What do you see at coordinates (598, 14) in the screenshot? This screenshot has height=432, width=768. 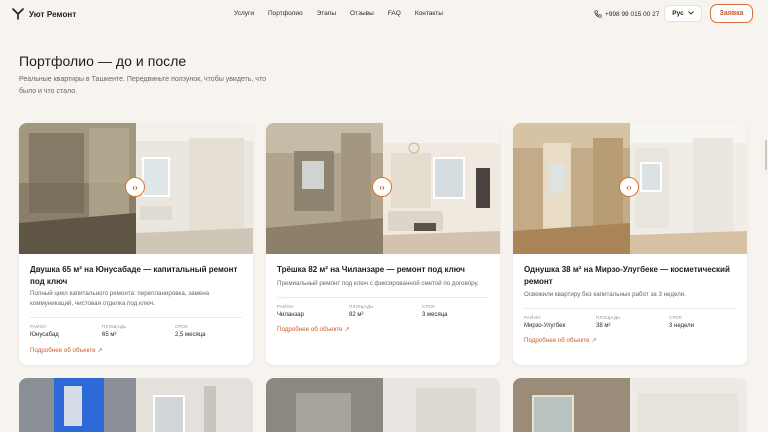 I see `phone-icon` at bounding box center [598, 14].